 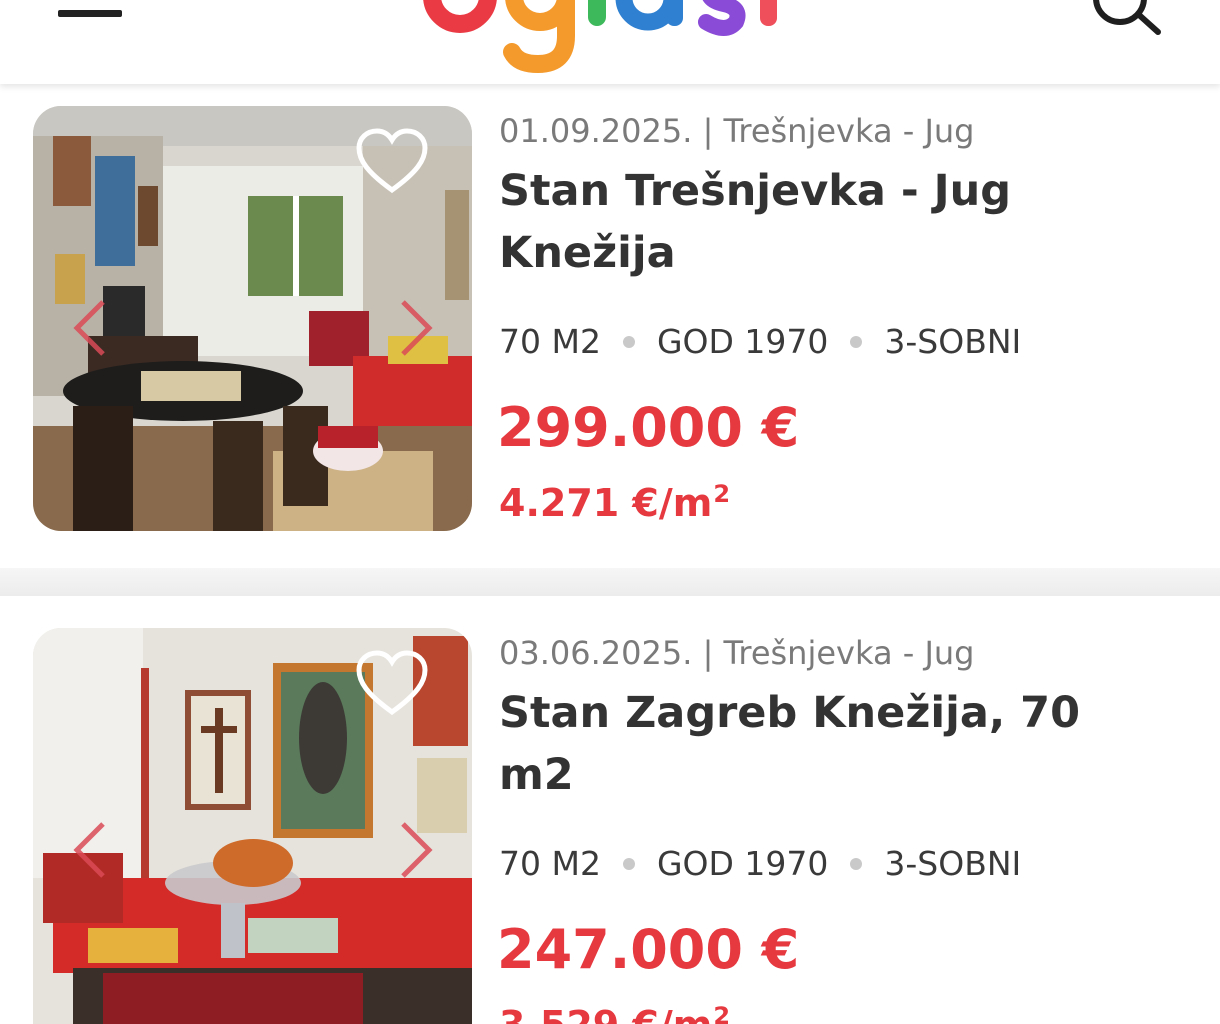 What do you see at coordinates (819, 222) in the screenshot?
I see `listing-title: Stan Trešnjevka - Jug Knežija` at bounding box center [819, 222].